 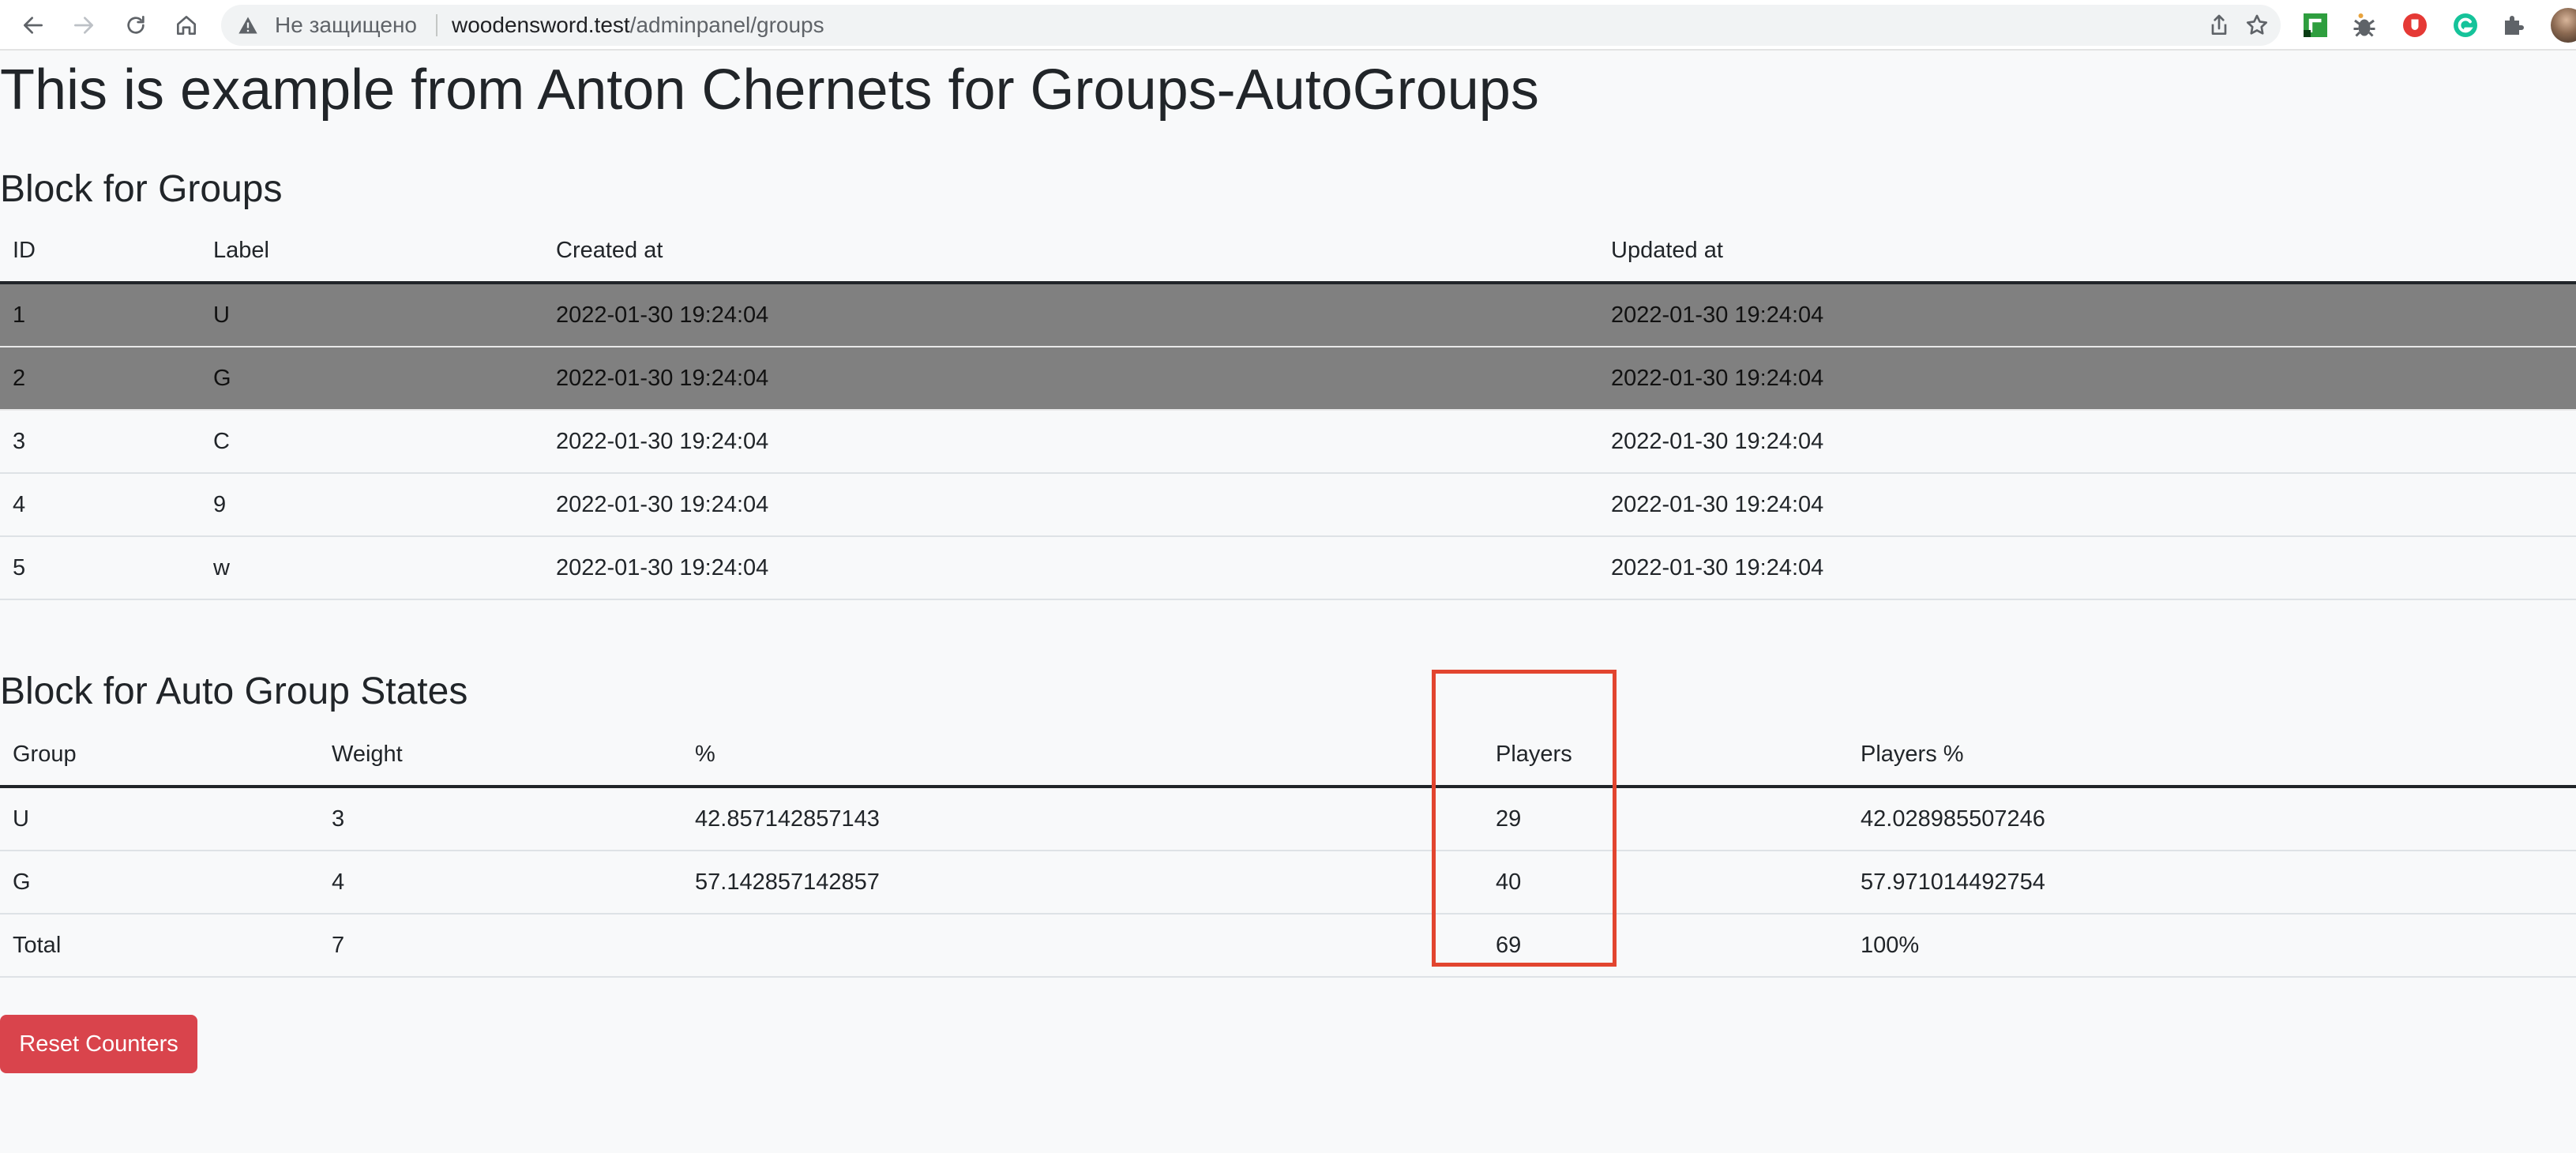 What do you see at coordinates (372, 379) in the screenshot?
I see `cell-label: G` at bounding box center [372, 379].